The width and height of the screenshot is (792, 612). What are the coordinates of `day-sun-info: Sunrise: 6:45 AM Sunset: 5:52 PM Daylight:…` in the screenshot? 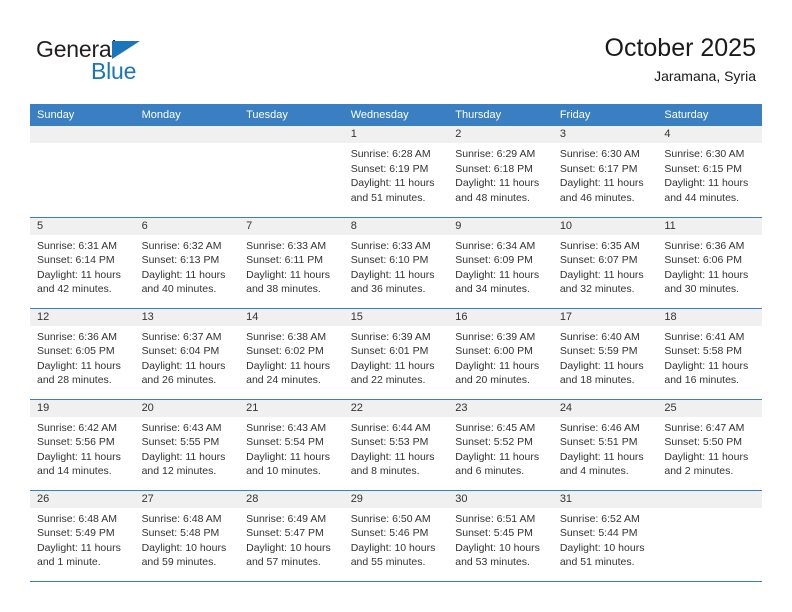 It's located at (500, 448).